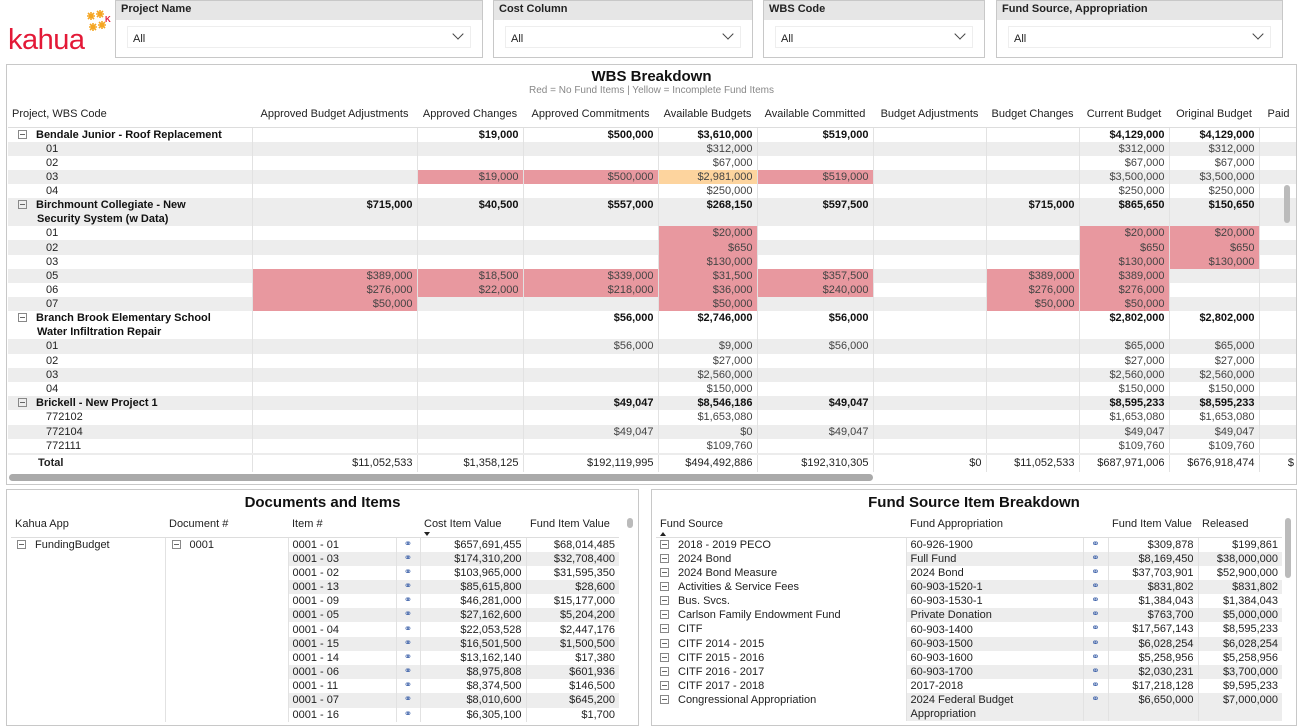 The width and height of the screenshot is (1302, 727). What do you see at coordinates (994, 601) in the screenshot?
I see `fund-appropriation: 60-903-1530-1` at bounding box center [994, 601].